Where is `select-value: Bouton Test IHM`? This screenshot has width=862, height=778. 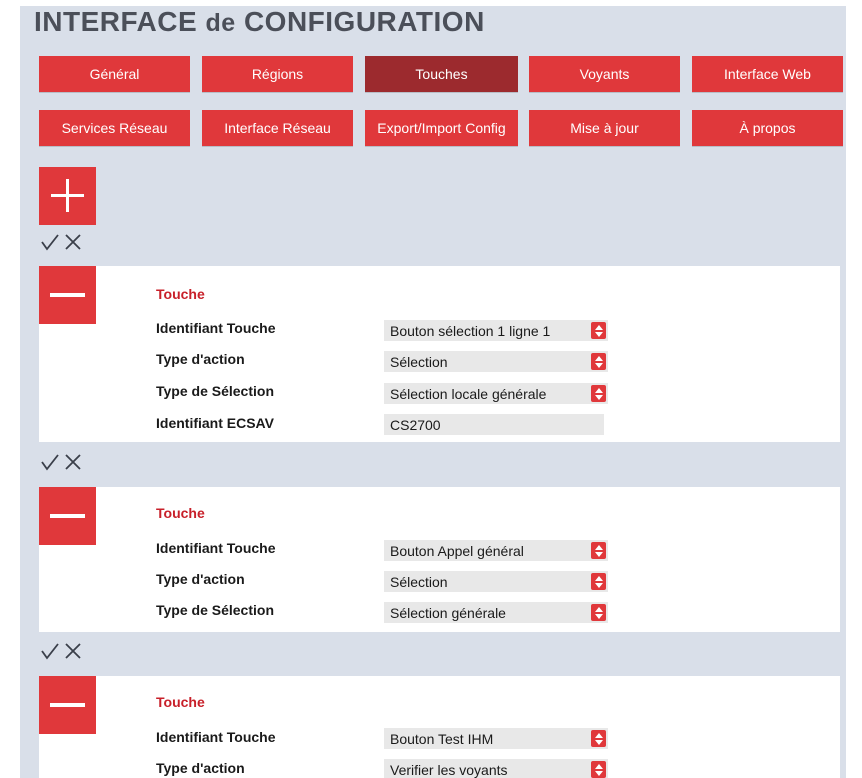 select-value: Bouton Test IHM is located at coordinates (442, 738).